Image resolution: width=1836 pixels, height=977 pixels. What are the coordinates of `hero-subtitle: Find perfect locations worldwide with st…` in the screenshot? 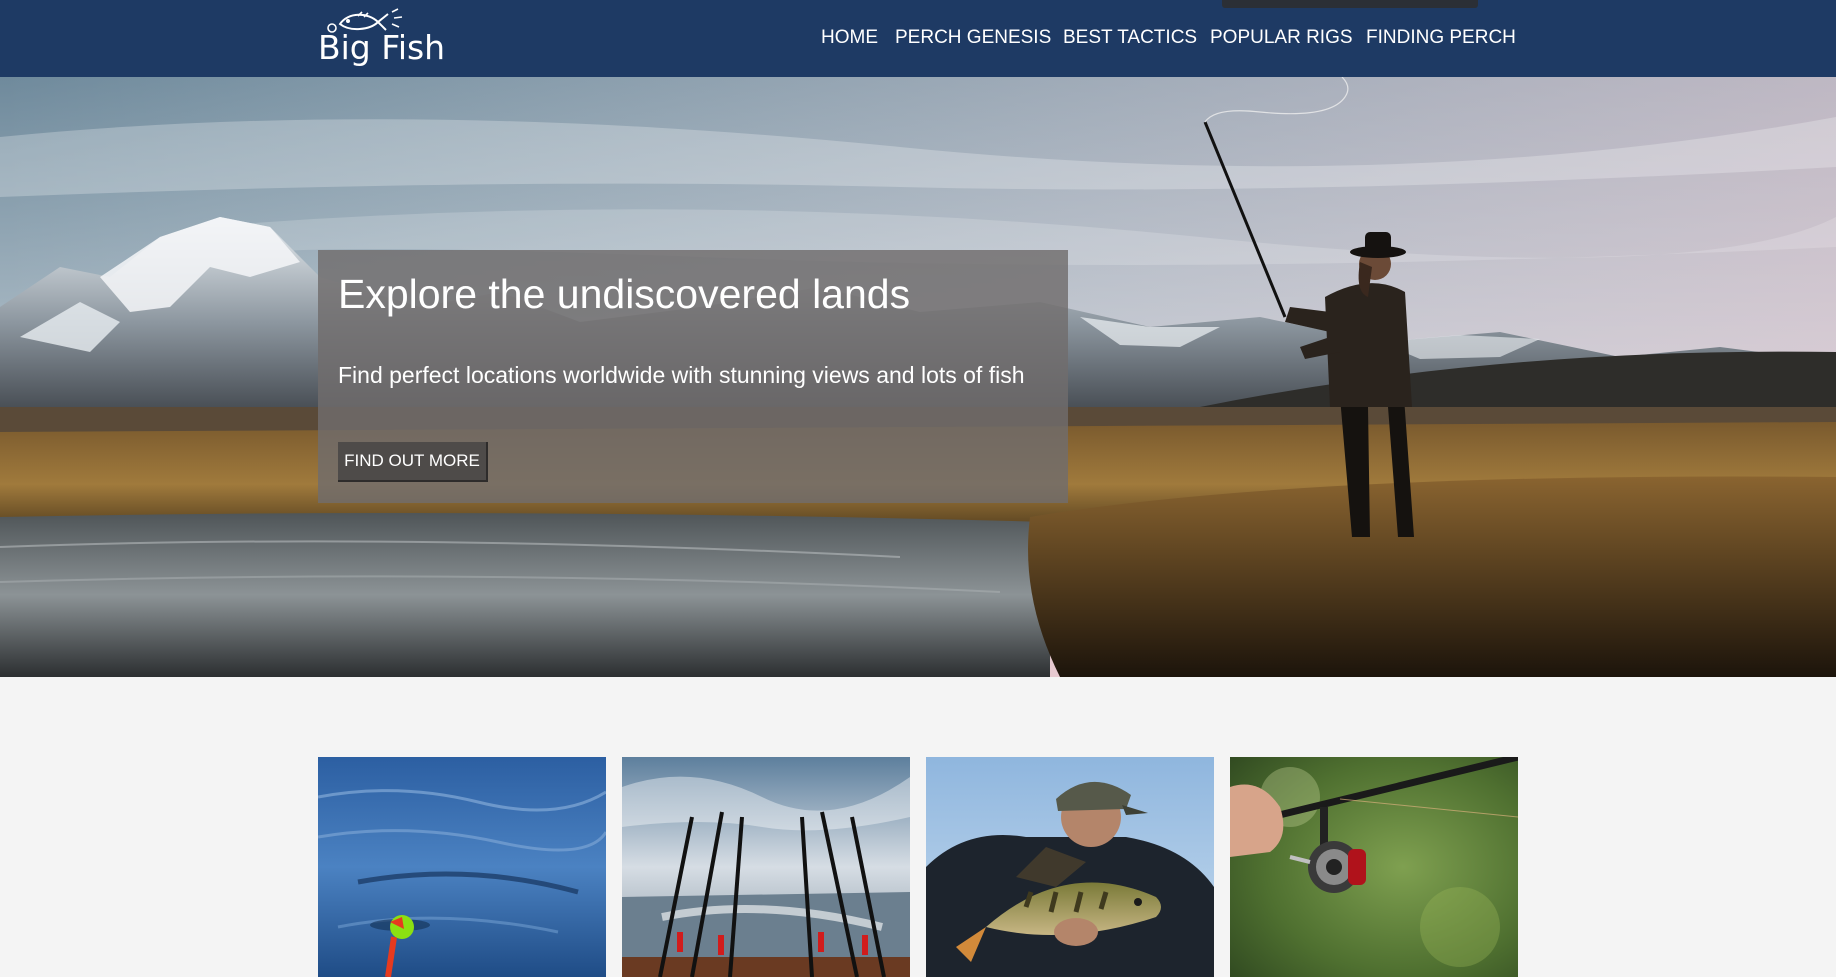 It's located at (681, 375).